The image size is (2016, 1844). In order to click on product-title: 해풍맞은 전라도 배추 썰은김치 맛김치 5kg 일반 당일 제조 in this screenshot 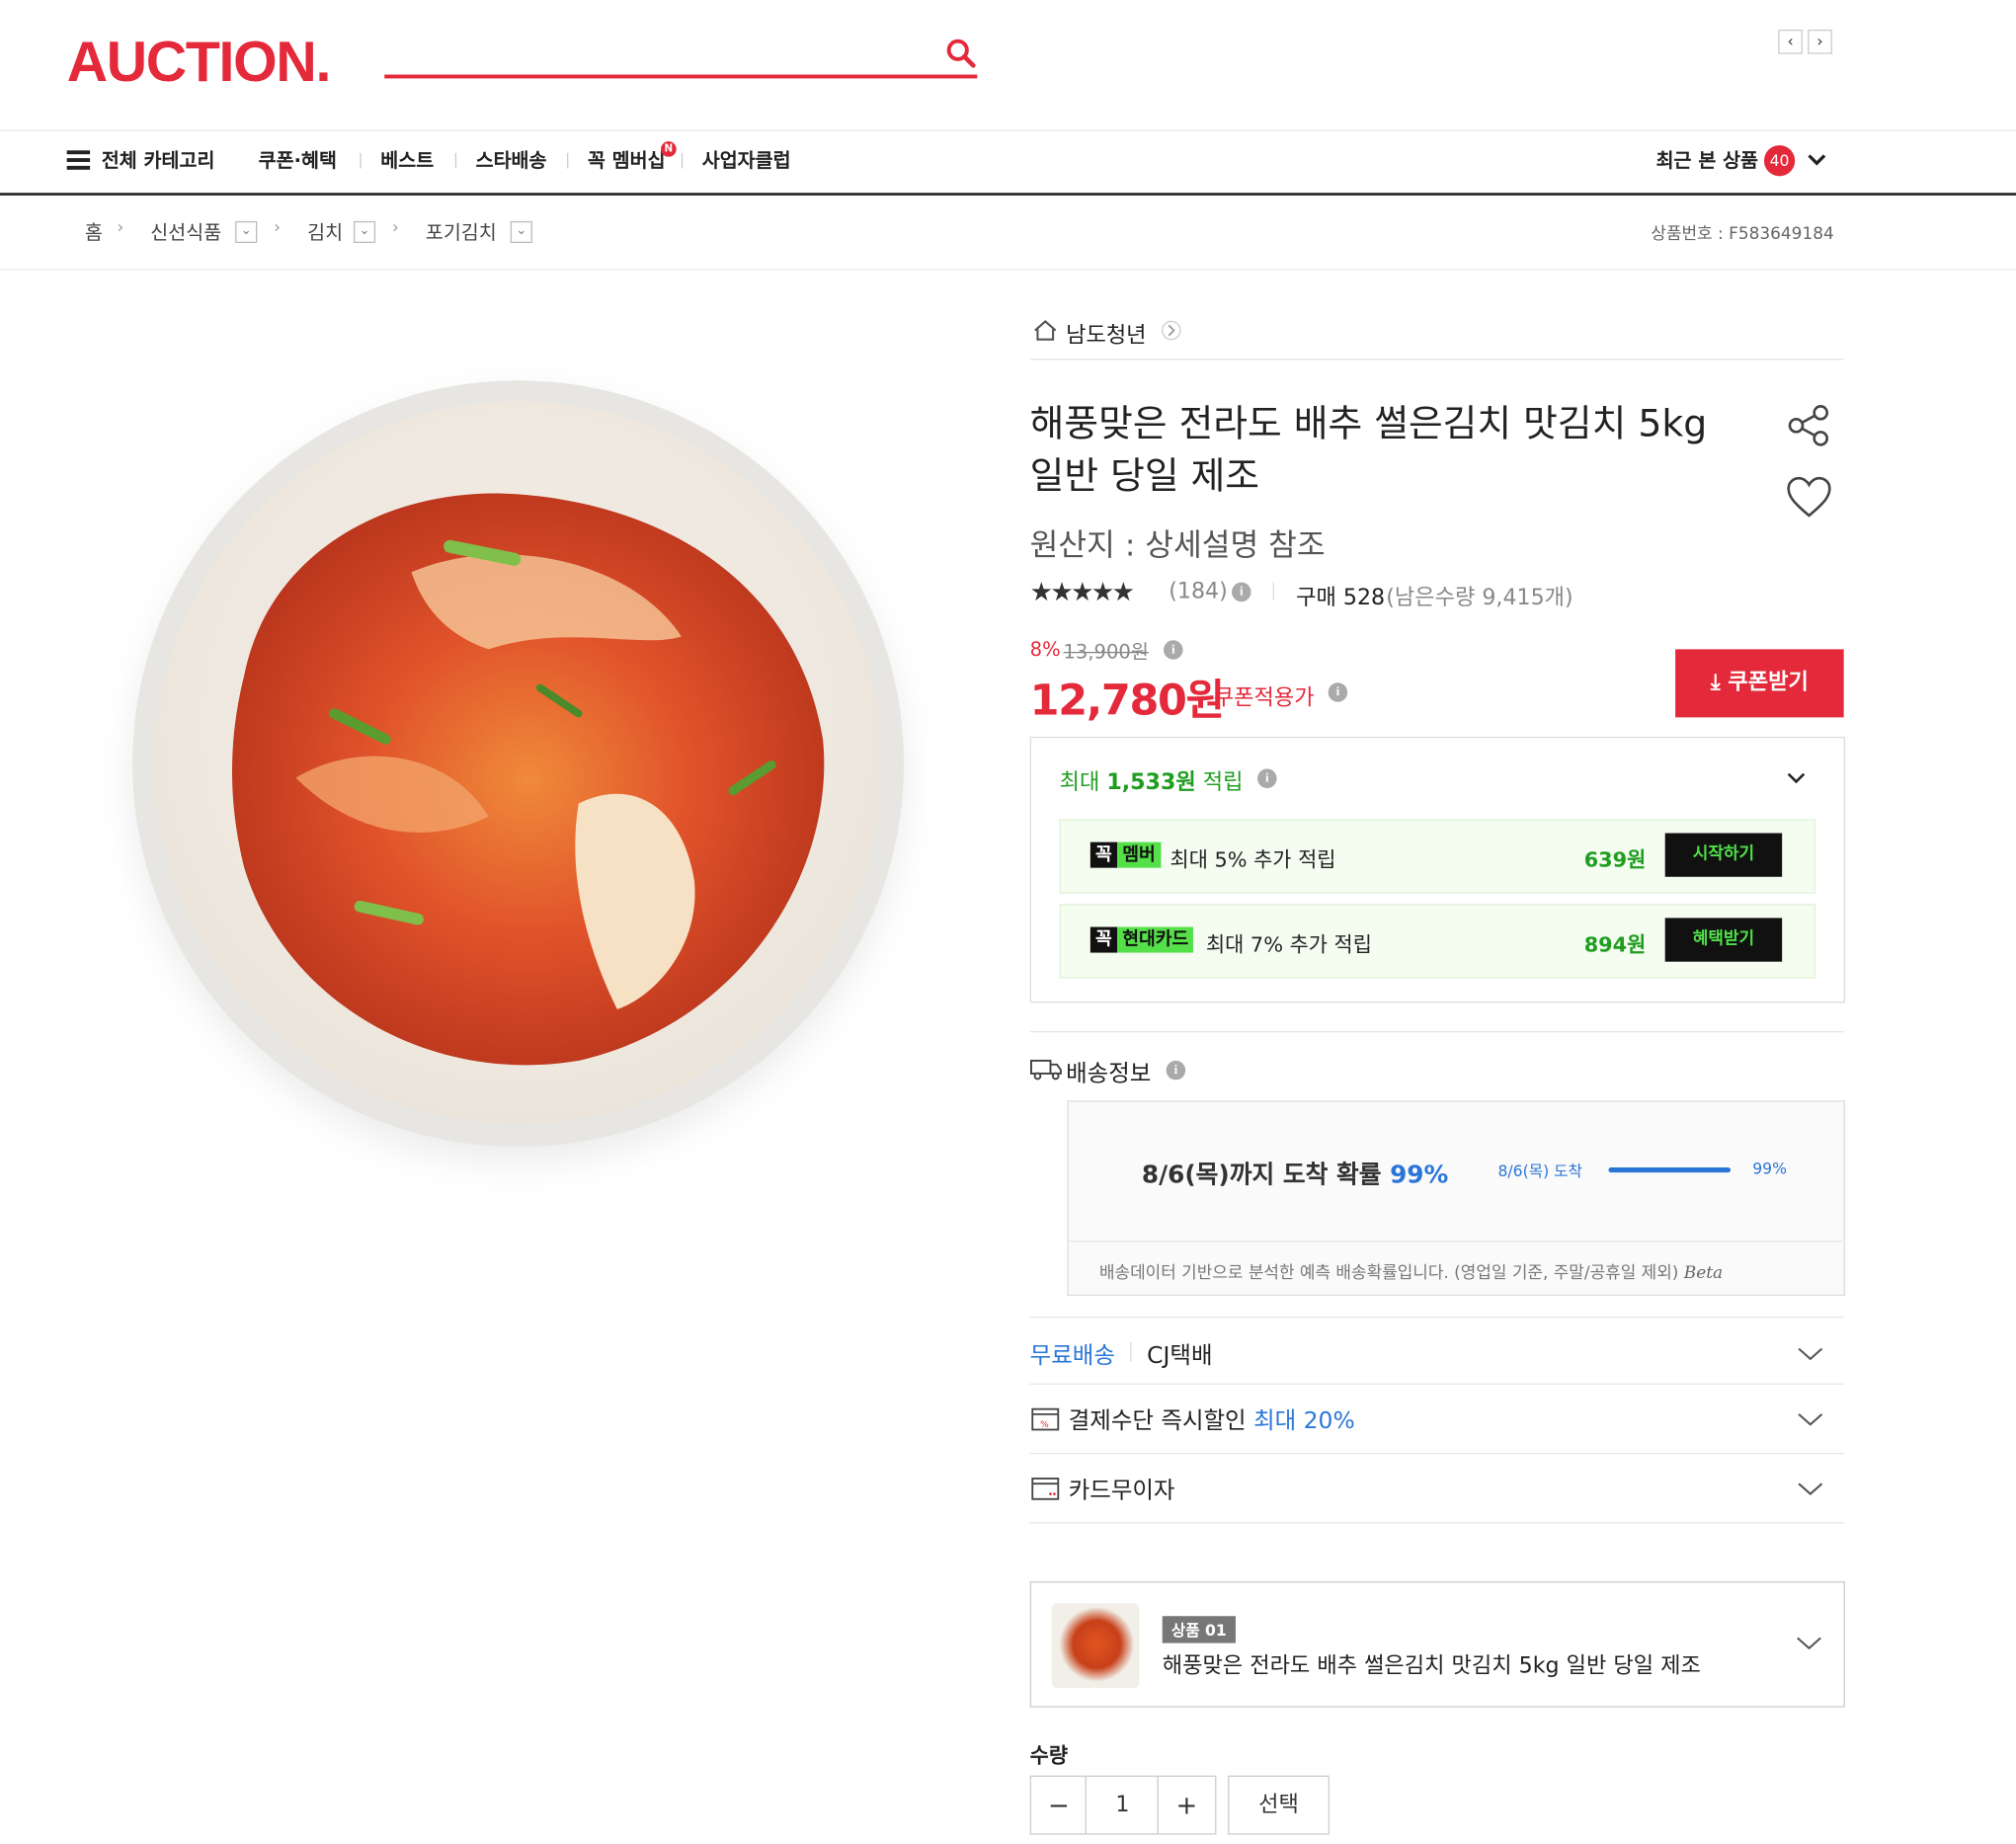, I will do `click(1369, 449)`.